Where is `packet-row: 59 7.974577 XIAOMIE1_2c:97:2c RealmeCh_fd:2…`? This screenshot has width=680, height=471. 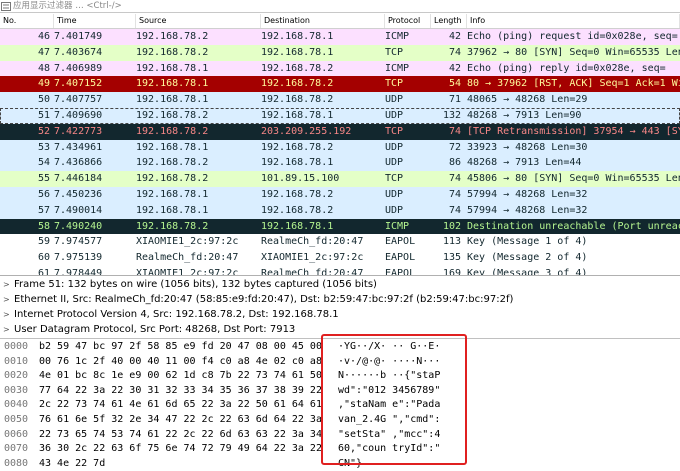
packet-row: 59 7.974577 XIAOMIE1_2c:97:2c RealmeCh_fd:2… is located at coordinates (340, 242).